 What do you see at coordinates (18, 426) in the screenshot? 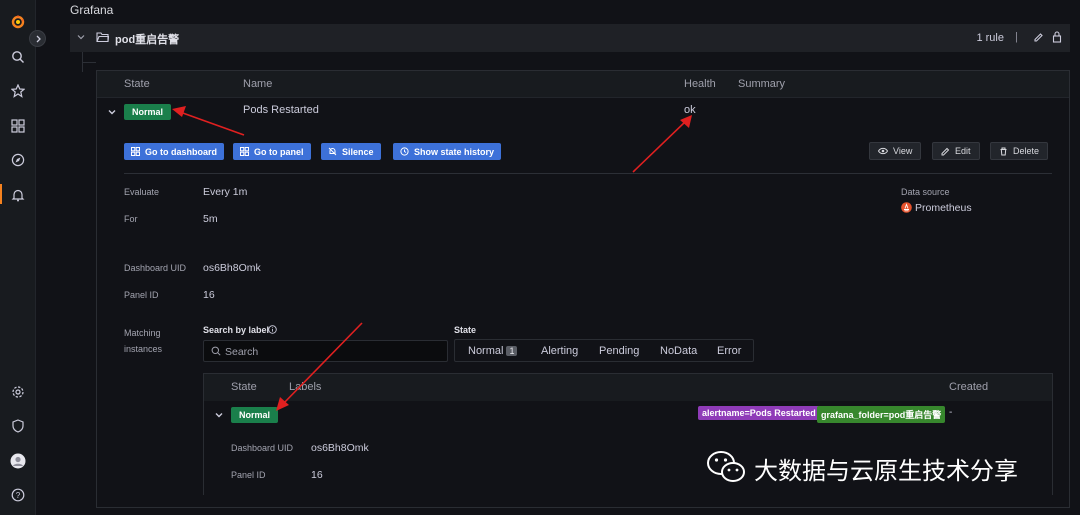
I see `server-admin-shield-icon` at bounding box center [18, 426].